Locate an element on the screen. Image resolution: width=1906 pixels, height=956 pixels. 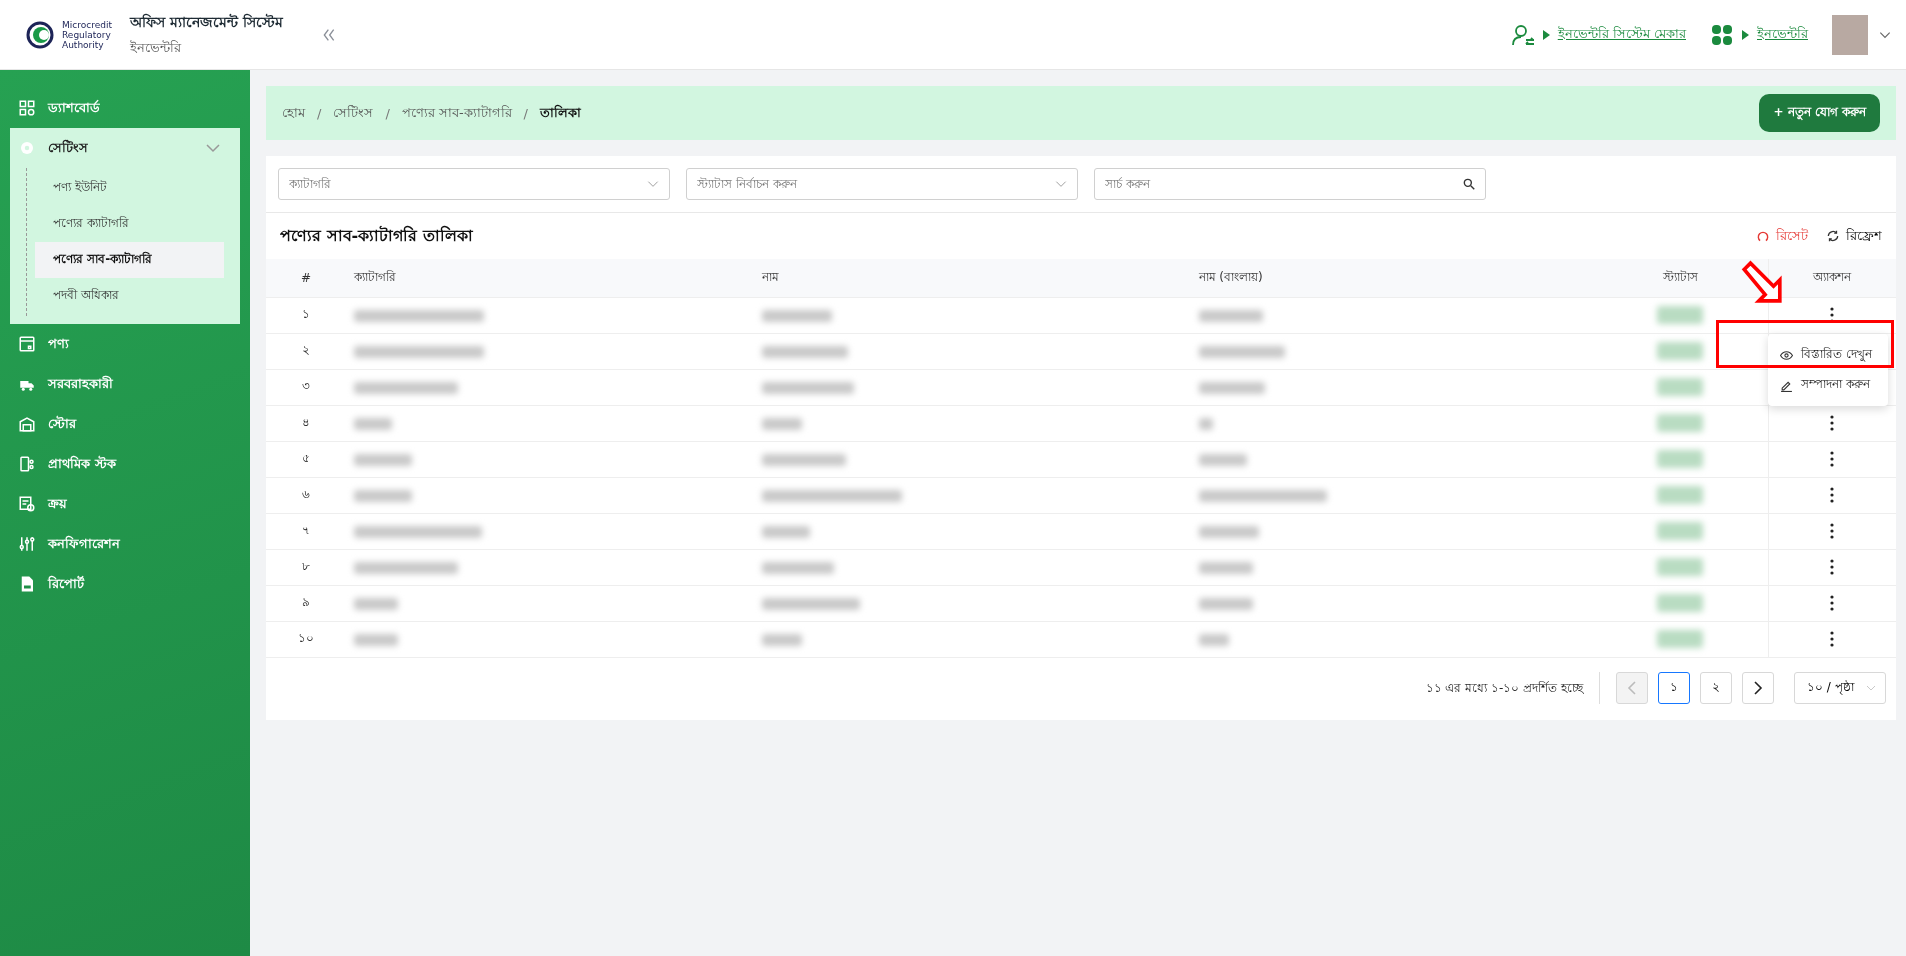
sidebar-item: কনফিগারেশন is located at coordinates (125, 544).